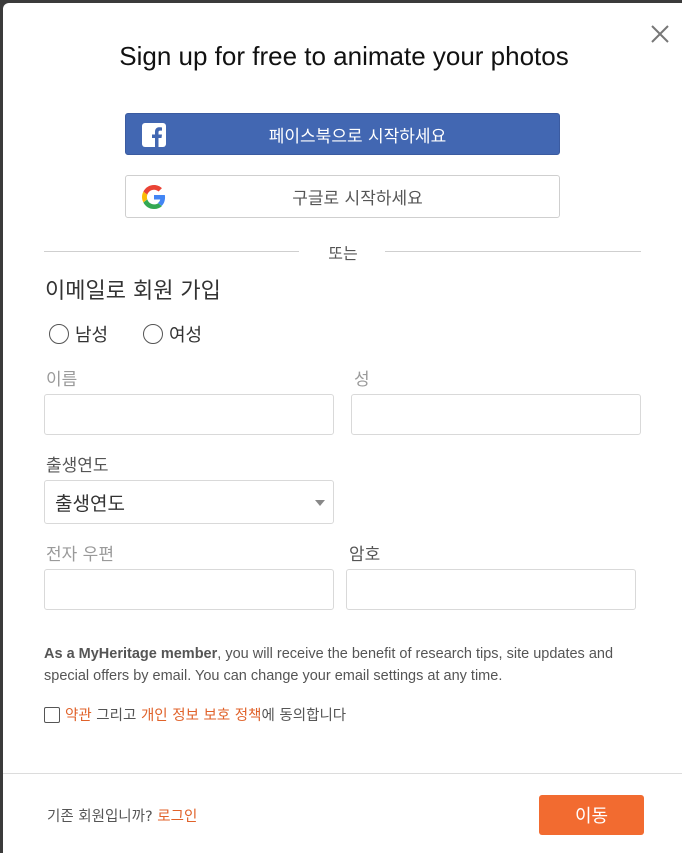  Describe the element at coordinates (365, 555) in the screenshot. I see `password-label: 암호` at that location.